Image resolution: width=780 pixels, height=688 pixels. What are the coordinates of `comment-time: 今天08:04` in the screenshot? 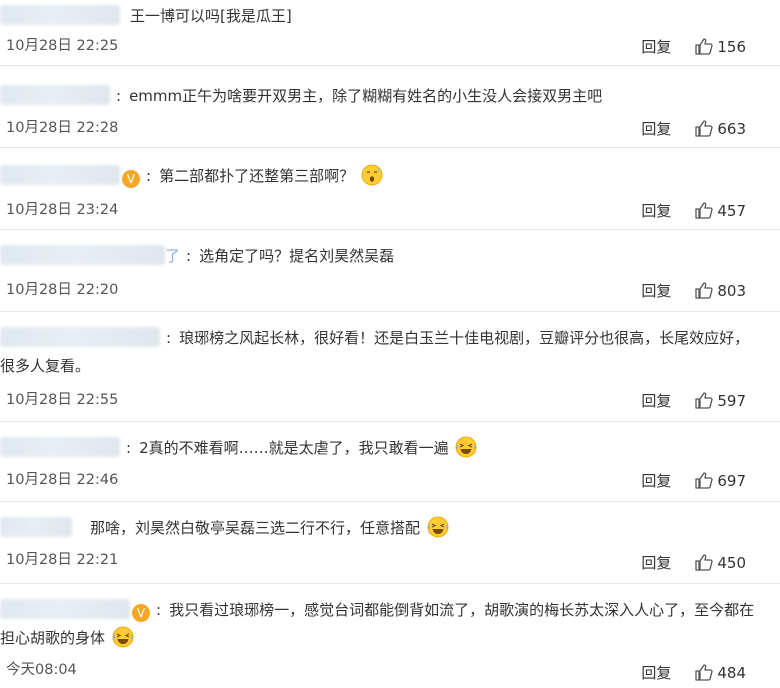 It's located at (41, 670).